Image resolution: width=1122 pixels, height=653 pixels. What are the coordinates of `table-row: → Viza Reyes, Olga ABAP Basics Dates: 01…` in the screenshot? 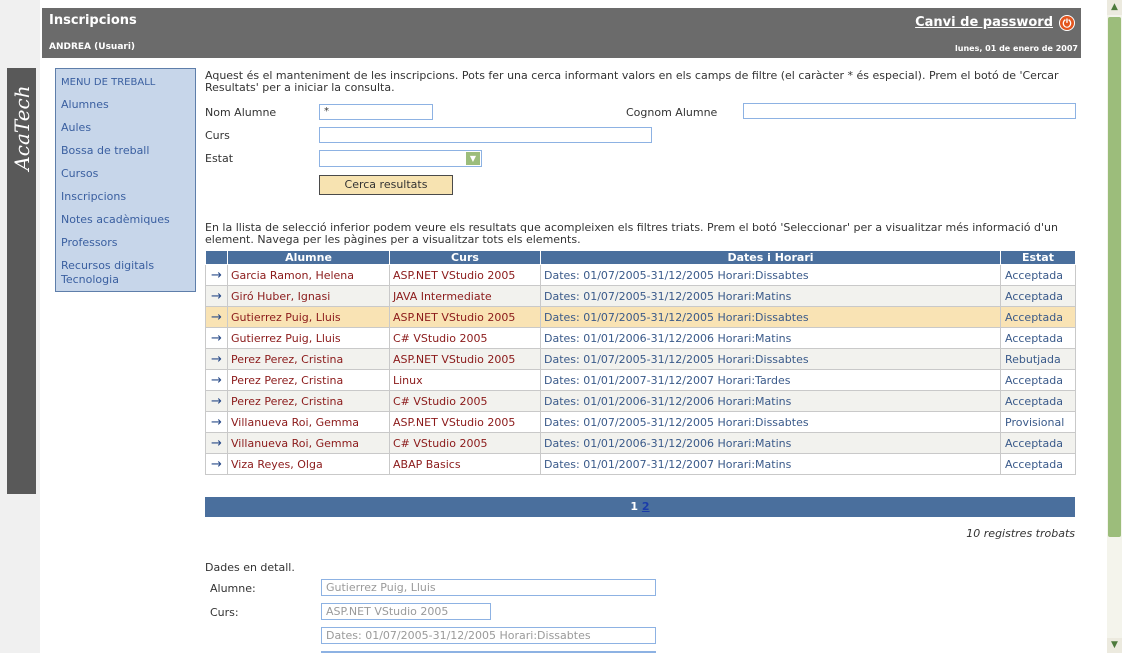 It's located at (640, 464).